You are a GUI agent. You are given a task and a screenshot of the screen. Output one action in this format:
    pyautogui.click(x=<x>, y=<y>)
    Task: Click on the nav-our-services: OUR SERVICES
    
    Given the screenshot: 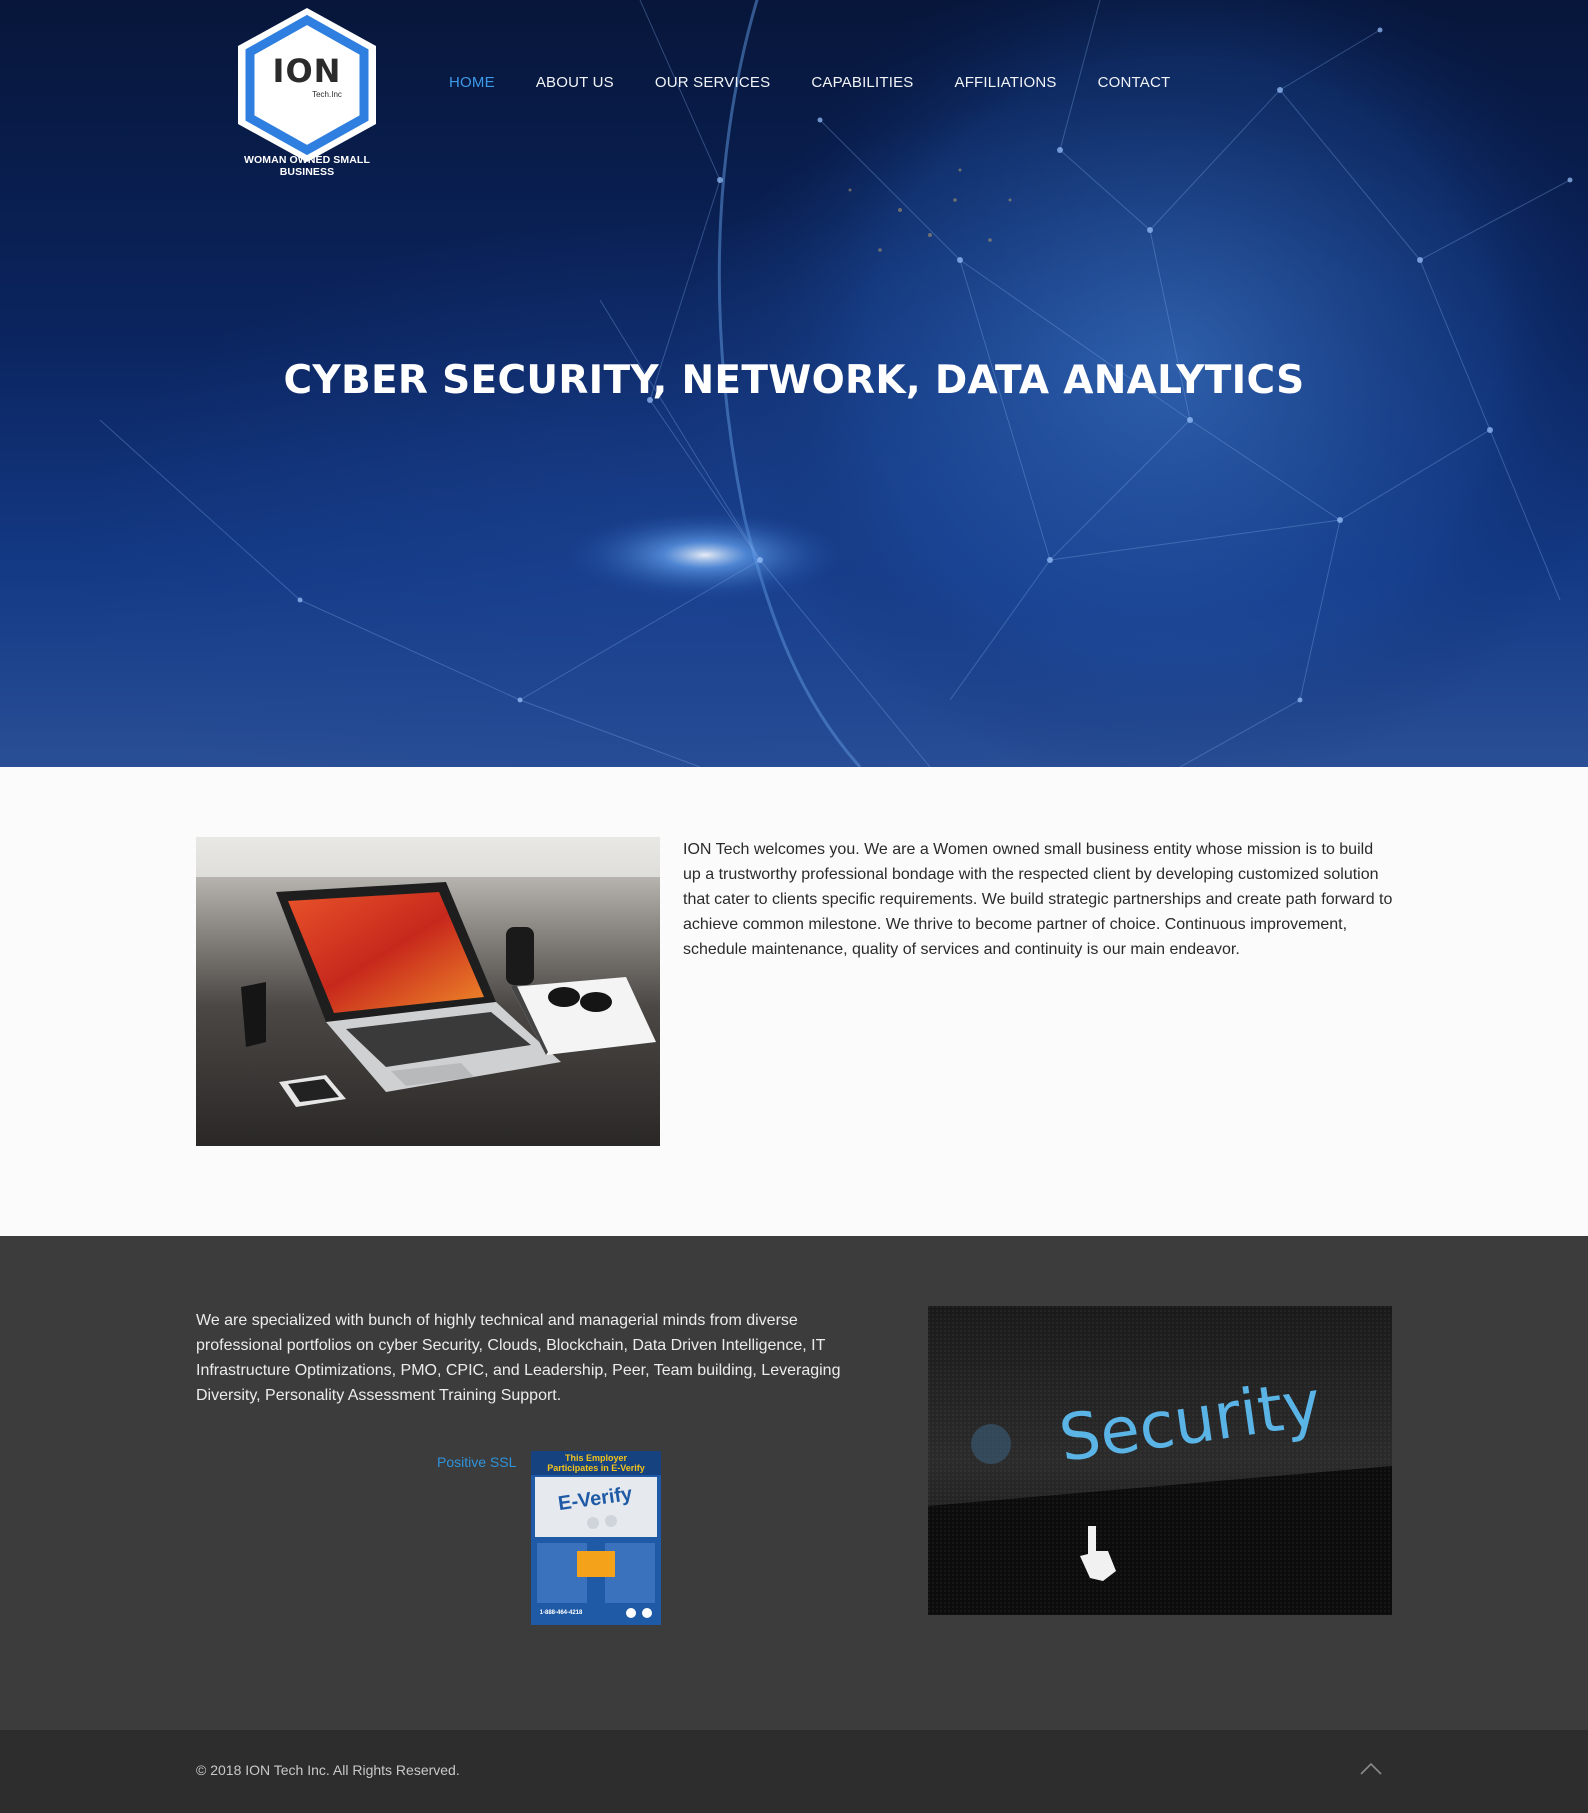 What is the action you would take?
    pyautogui.click(x=713, y=82)
    